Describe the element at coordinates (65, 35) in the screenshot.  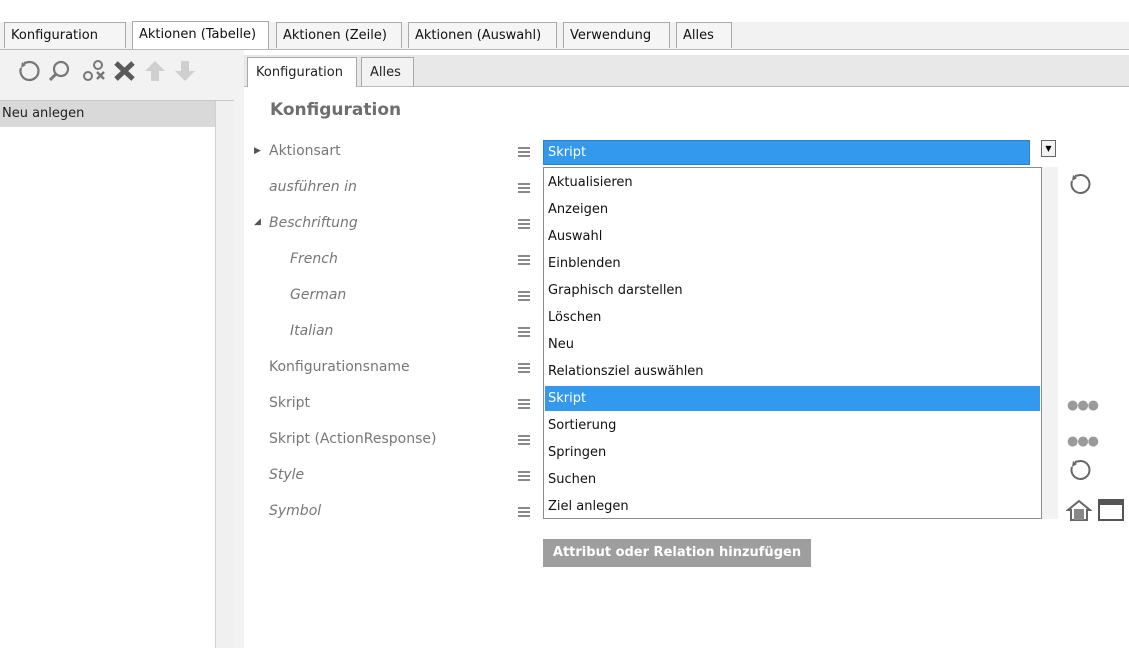
I see `tab-konfiguration: Konfiguration` at that location.